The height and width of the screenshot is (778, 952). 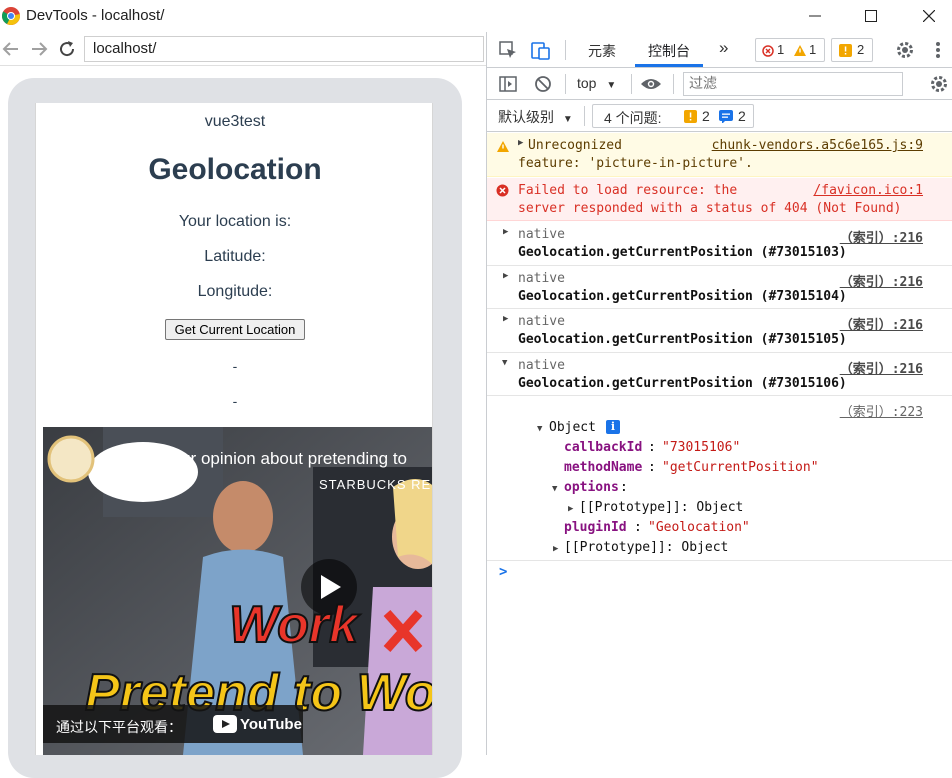 I want to click on get-current-location-button: Get Current Location, so click(x=235, y=329).